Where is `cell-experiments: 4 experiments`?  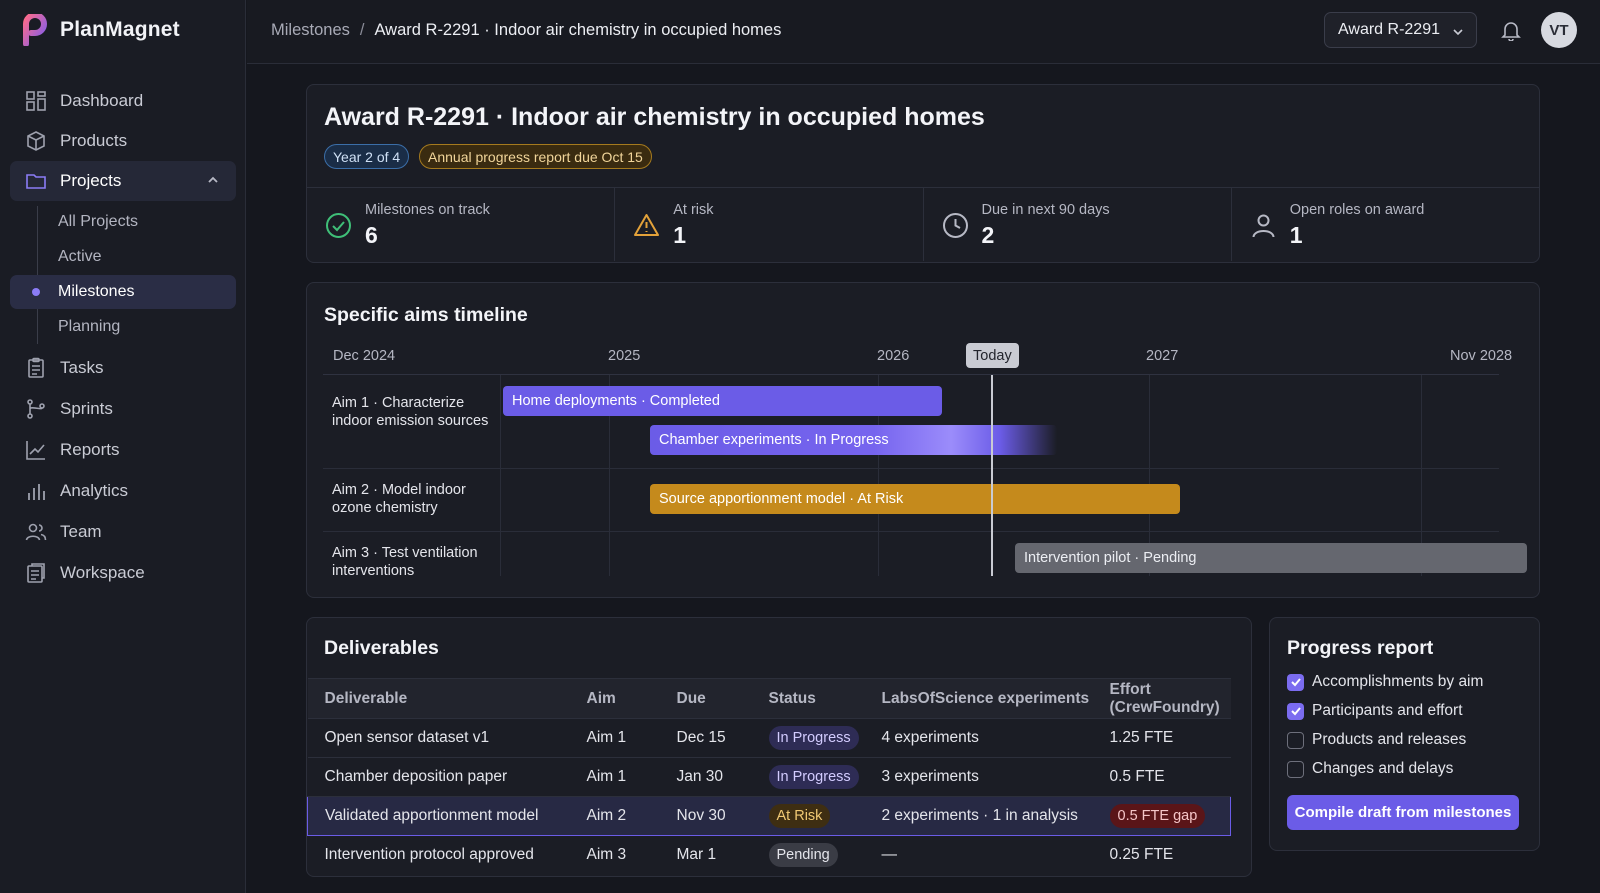 cell-experiments: 4 experiments is located at coordinates (978, 738).